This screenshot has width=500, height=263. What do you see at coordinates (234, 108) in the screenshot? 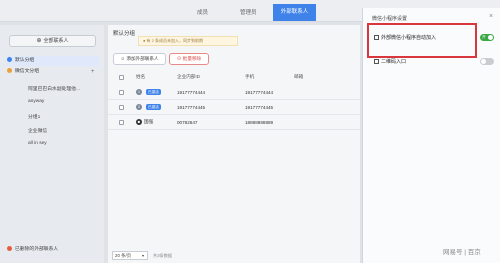
I see `table-row: 2 已激活 19177774445 19177774445` at bounding box center [234, 108].